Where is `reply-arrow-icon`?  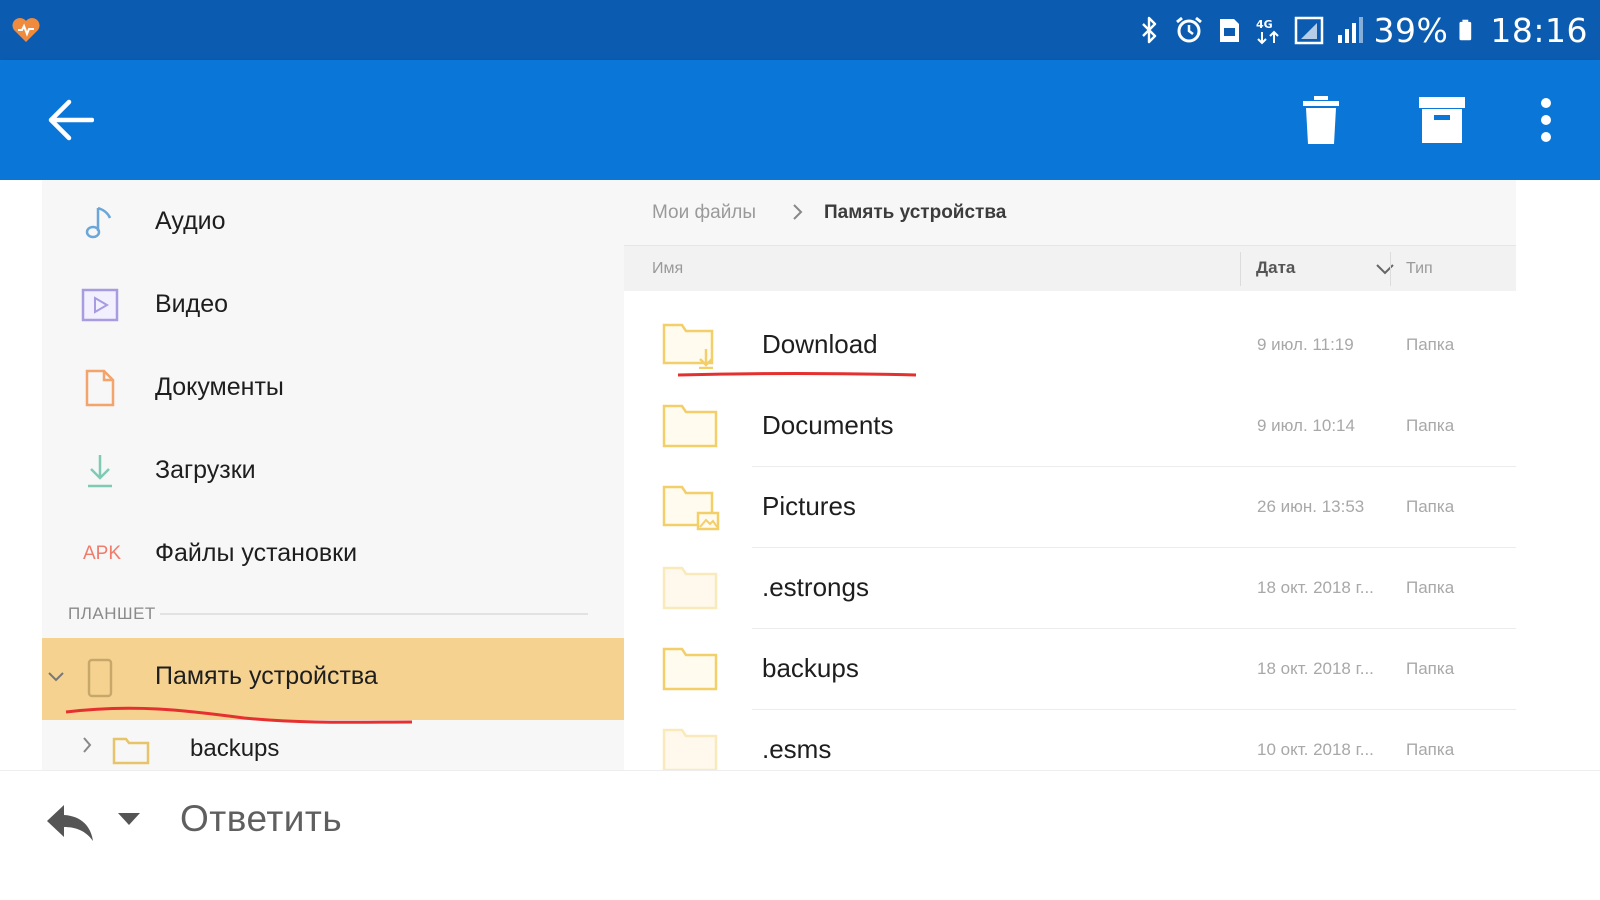 reply-arrow-icon is located at coordinates (70, 823).